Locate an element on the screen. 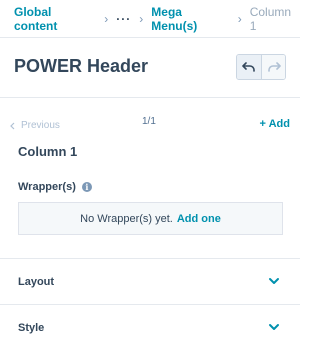 Image resolution: width=320 pixels, height=351 pixels. section-label: Style is located at coordinates (31, 328).